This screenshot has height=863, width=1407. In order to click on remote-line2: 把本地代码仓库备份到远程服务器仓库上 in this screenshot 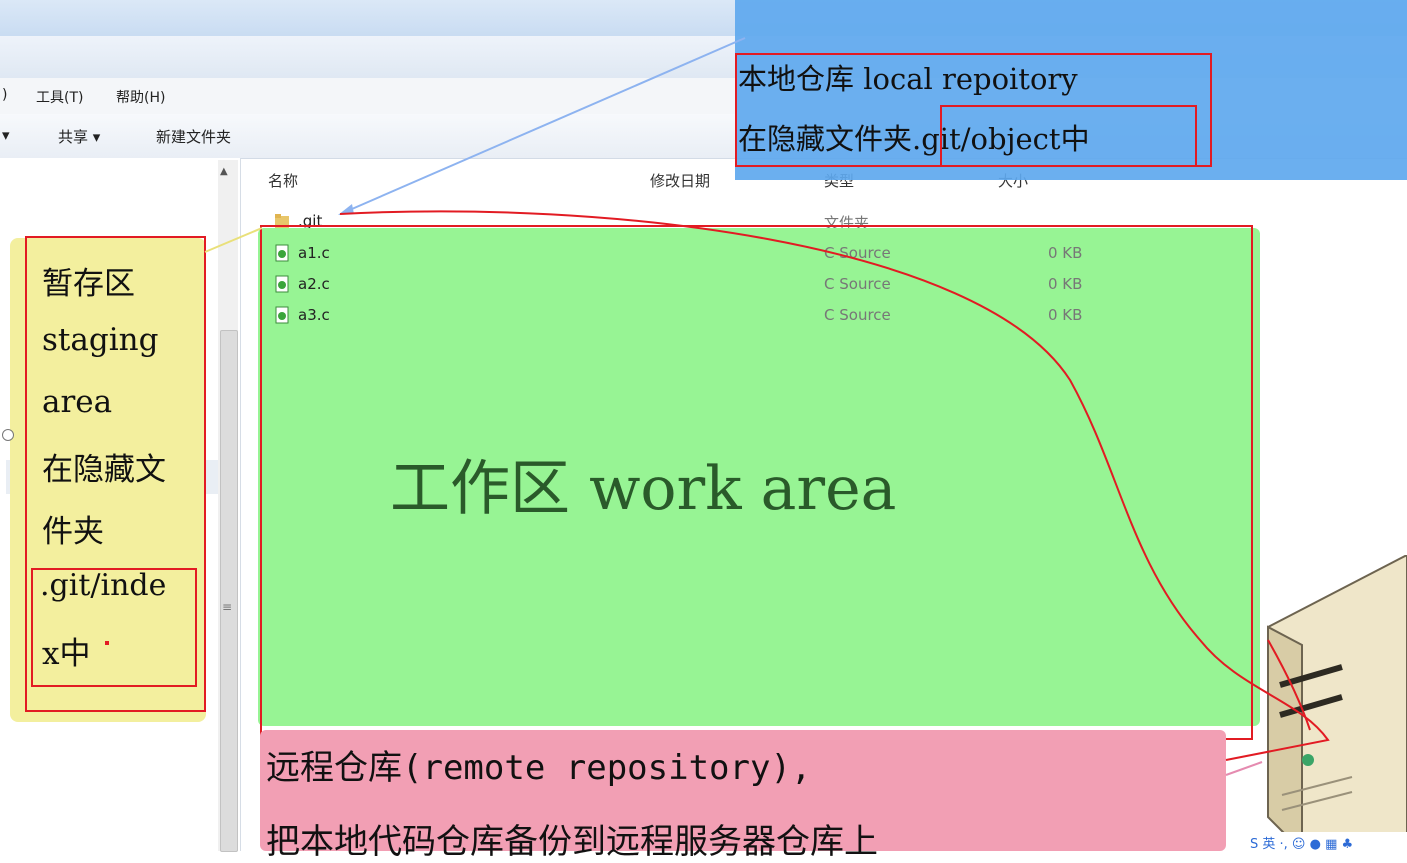, I will do `click(572, 842)`.